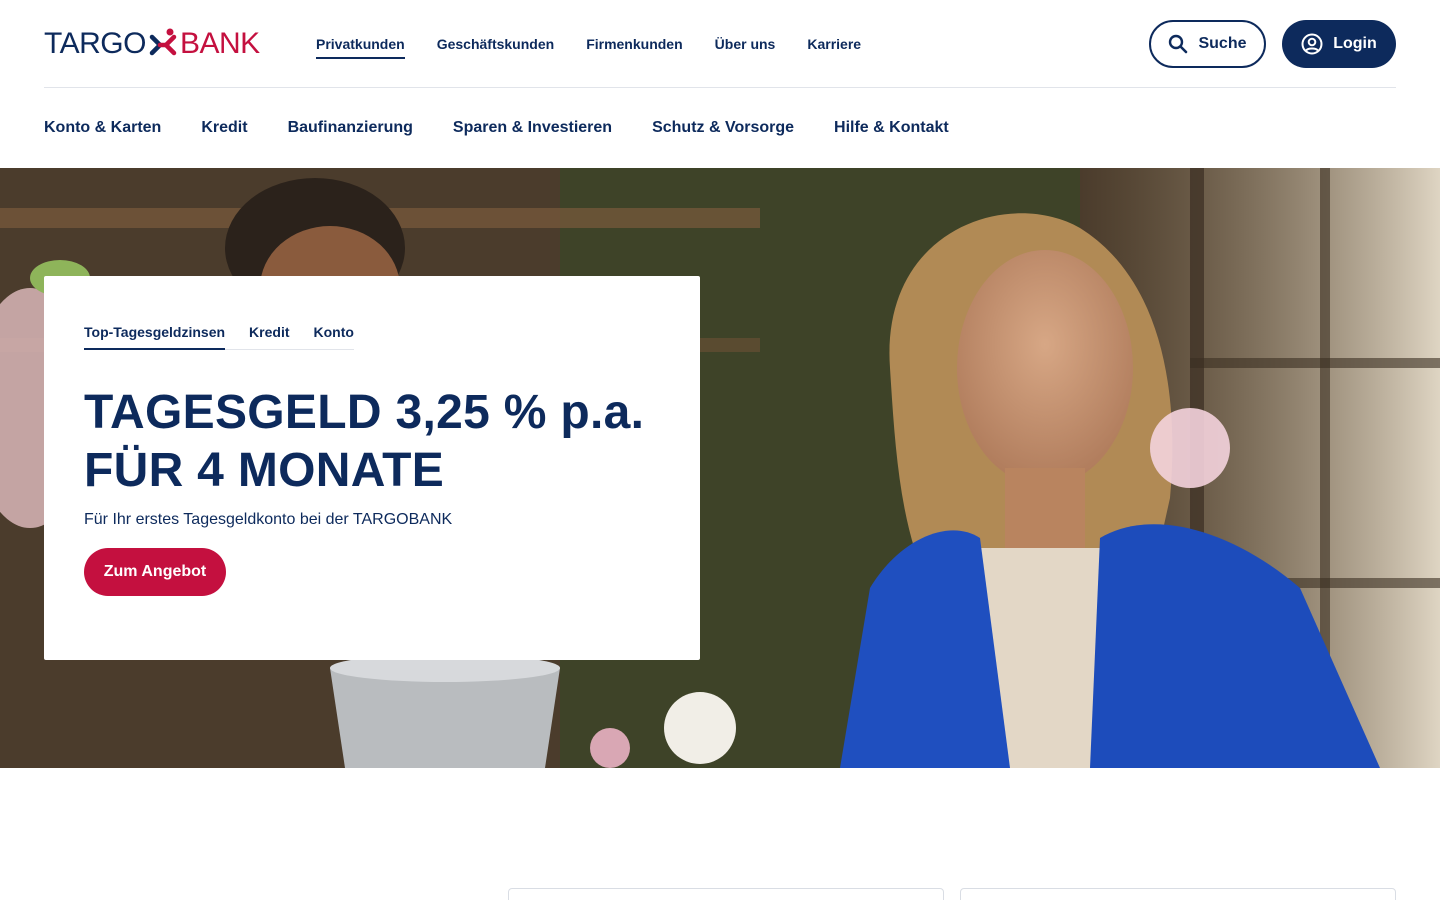 This screenshot has width=1440, height=900. I want to click on main-nav-hilfe-kontakt: Hilfe & Kontakt, so click(891, 128).